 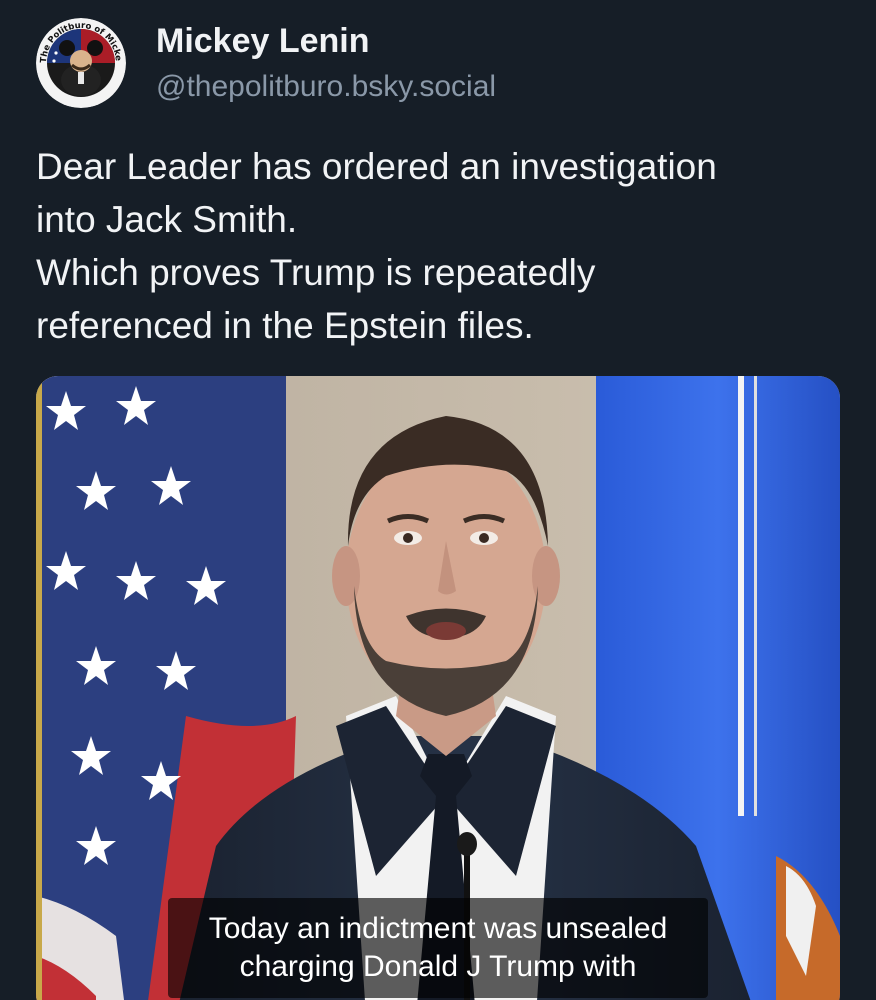 What do you see at coordinates (263, 41) in the screenshot?
I see `author-display-name: Mickey Lenin` at bounding box center [263, 41].